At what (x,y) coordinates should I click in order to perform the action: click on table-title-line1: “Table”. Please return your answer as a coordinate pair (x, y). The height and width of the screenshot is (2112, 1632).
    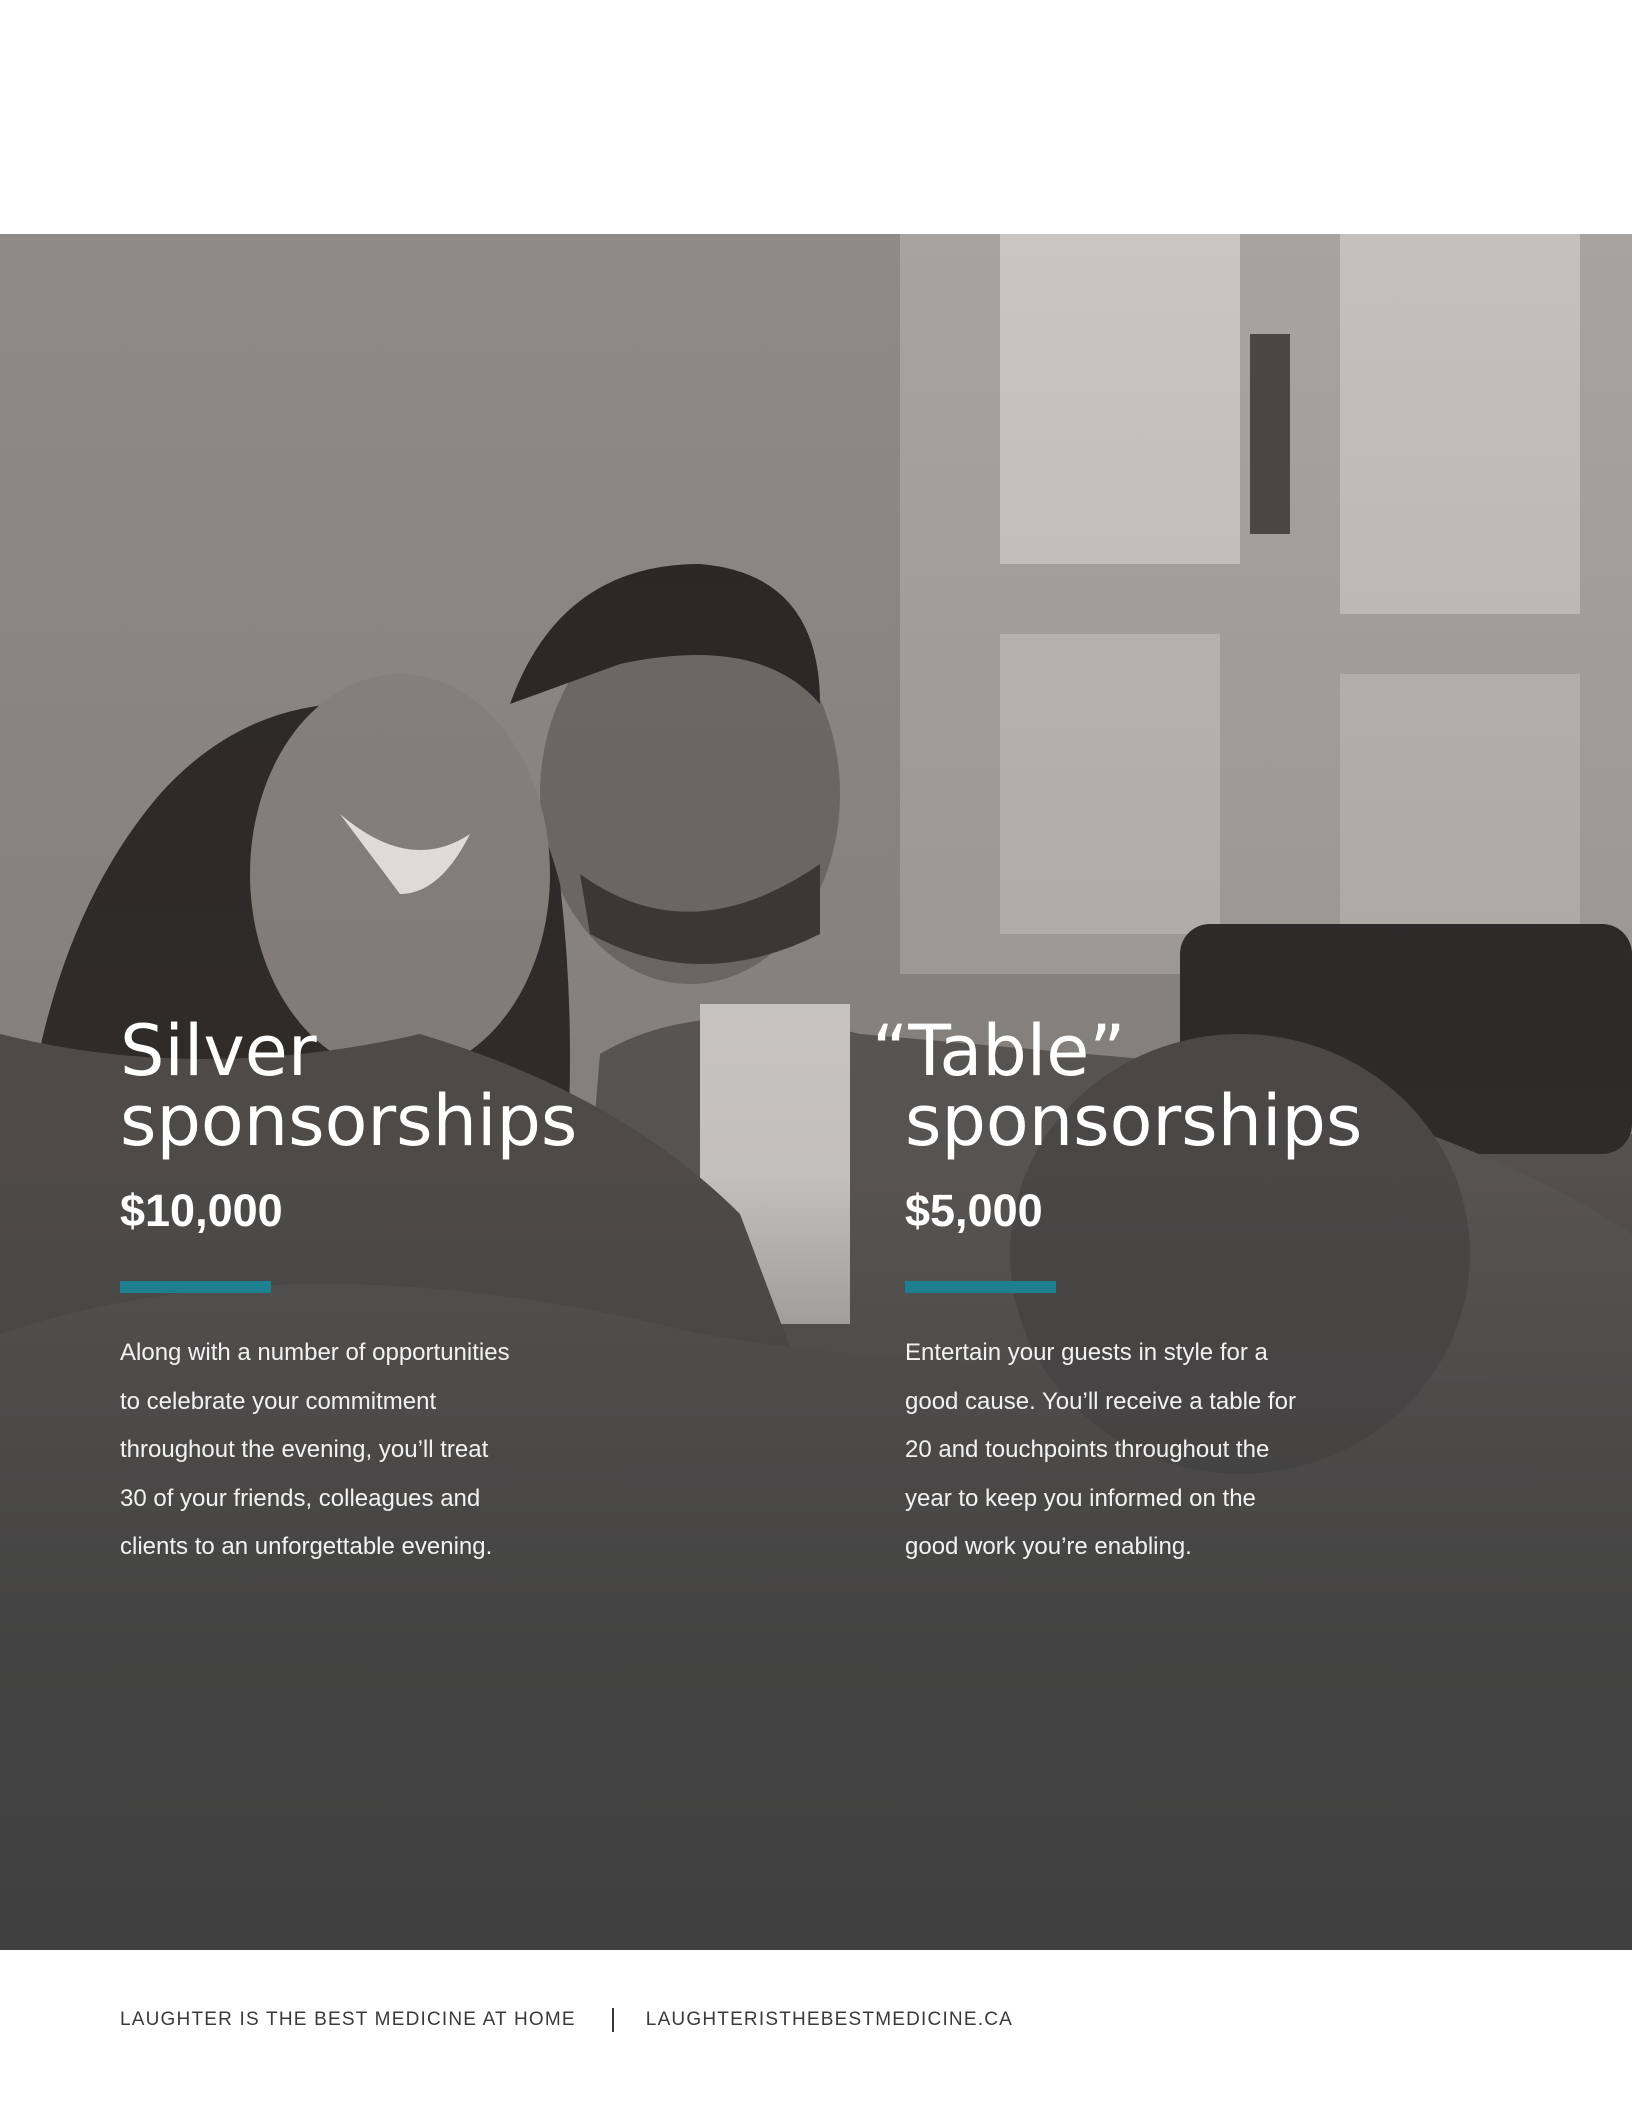
    Looking at the image, I should click on (999, 1051).